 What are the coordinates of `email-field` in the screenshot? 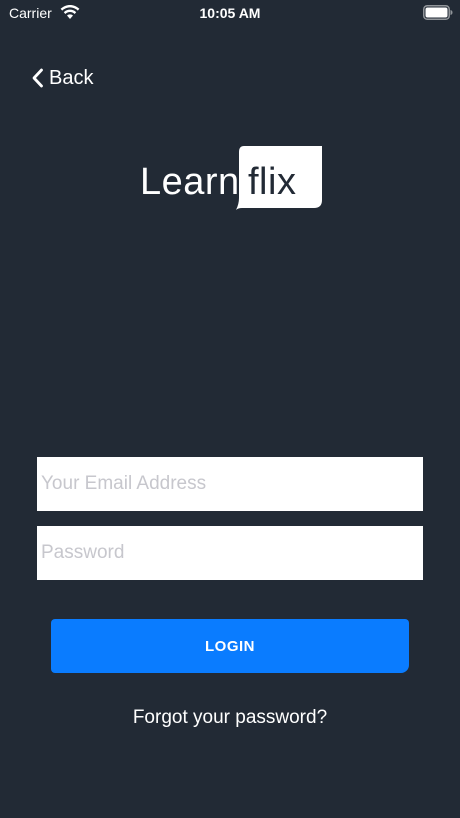 It's located at (230, 484).